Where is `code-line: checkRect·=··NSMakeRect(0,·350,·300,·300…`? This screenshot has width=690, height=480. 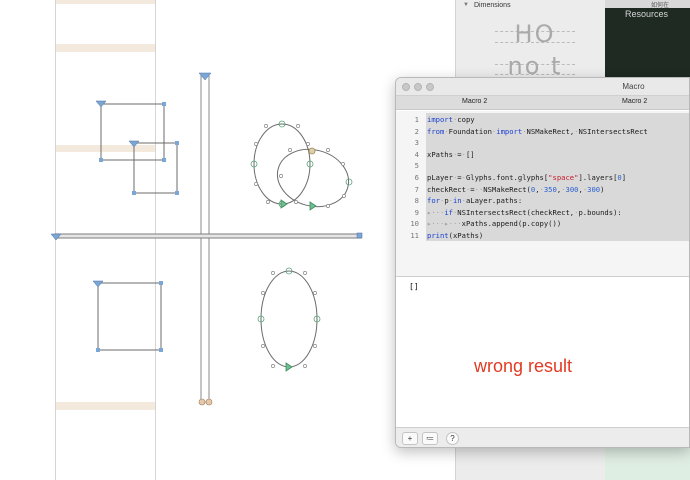 code-line: checkRect·=··NSMakeRect(0,·350,·300,·300… is located at coordinates (515, 189).